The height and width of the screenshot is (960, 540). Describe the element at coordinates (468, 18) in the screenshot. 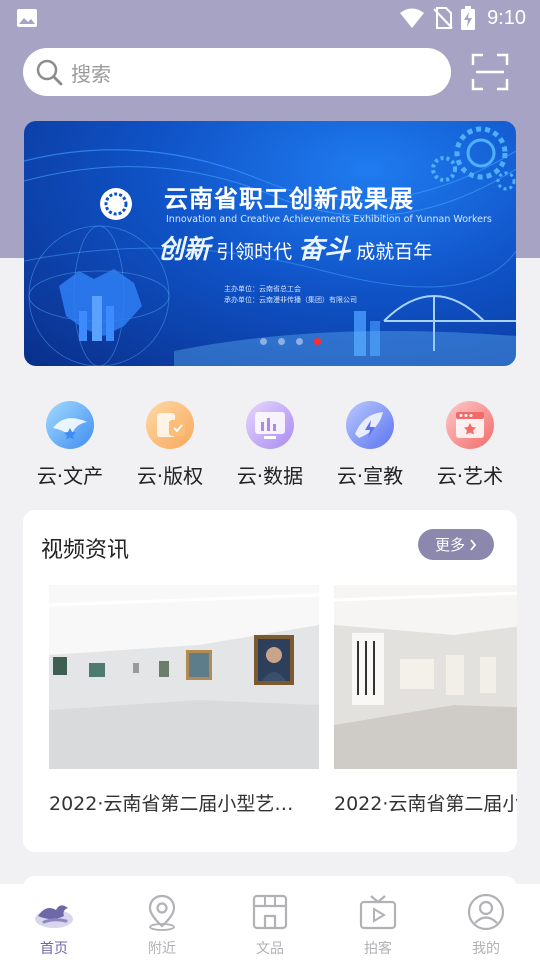

I see `battery-charging-icon` at that location.